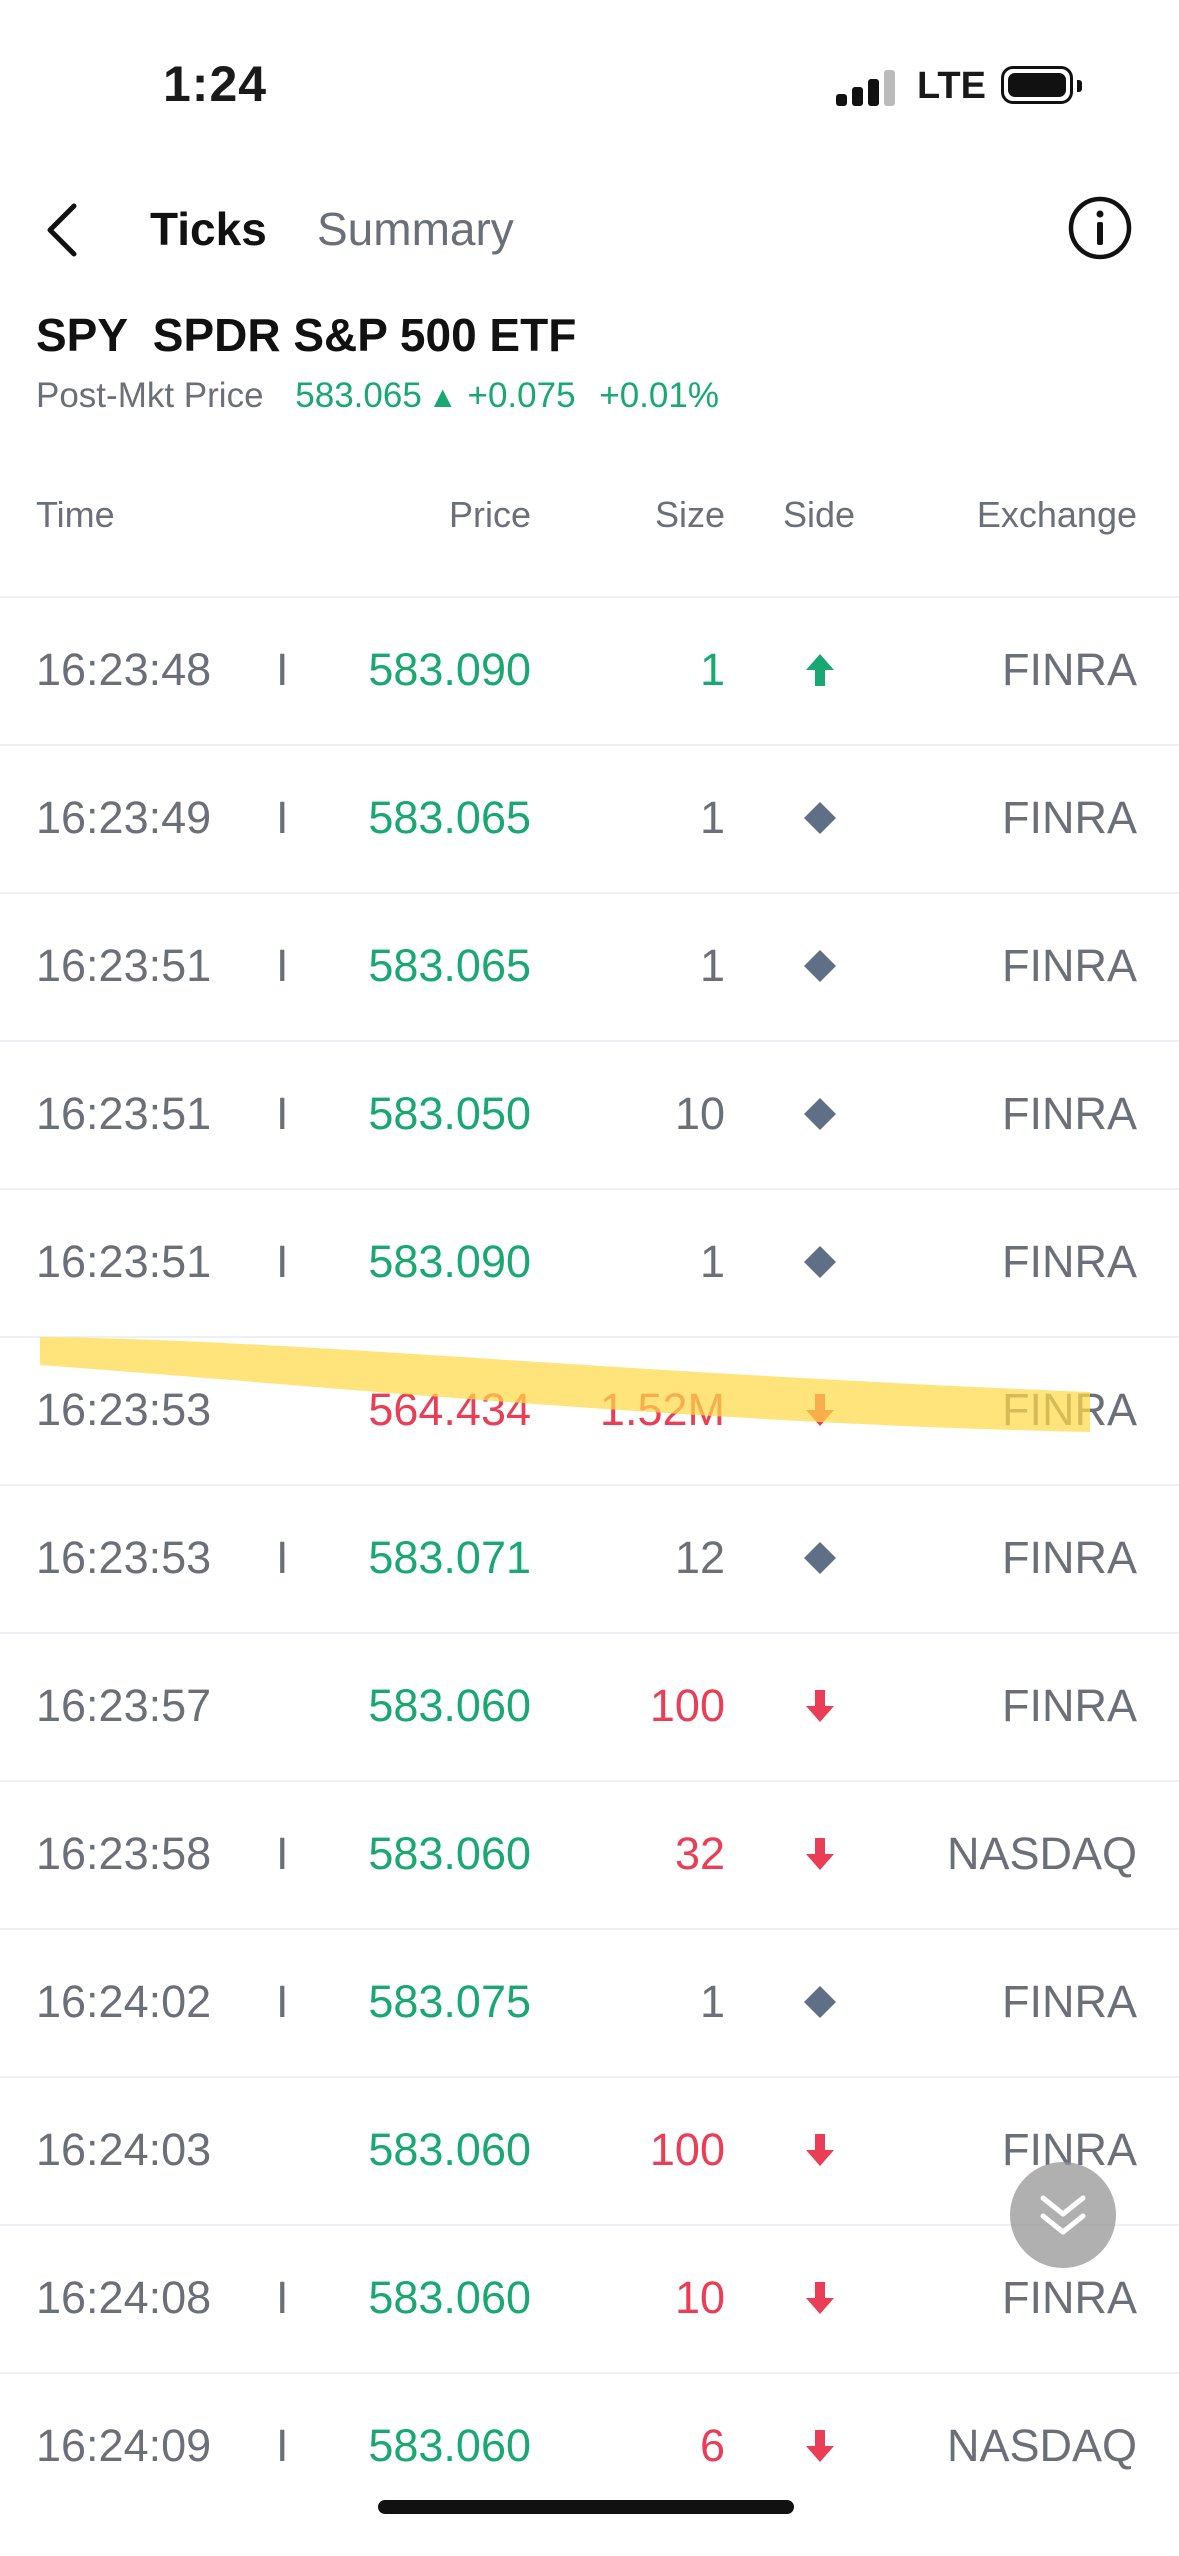 This screenshot has height=2556, width=1179. I want to click on tick-size: 12, so click(699, 1557).